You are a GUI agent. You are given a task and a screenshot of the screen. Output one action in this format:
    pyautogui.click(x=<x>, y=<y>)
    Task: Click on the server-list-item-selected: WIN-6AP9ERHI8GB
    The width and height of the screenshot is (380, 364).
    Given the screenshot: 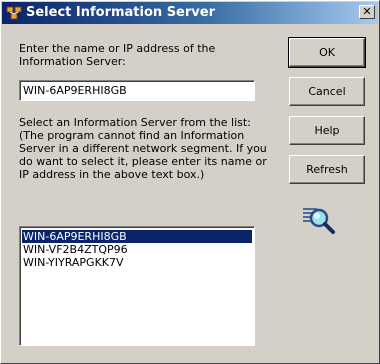 What is the action you would take?
    pyautogui.click(x=137, y=236)
    